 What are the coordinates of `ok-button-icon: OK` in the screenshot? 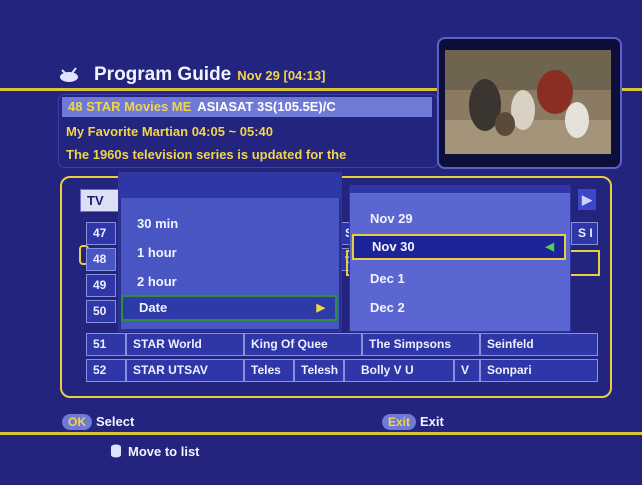 It's located at (77, 422).